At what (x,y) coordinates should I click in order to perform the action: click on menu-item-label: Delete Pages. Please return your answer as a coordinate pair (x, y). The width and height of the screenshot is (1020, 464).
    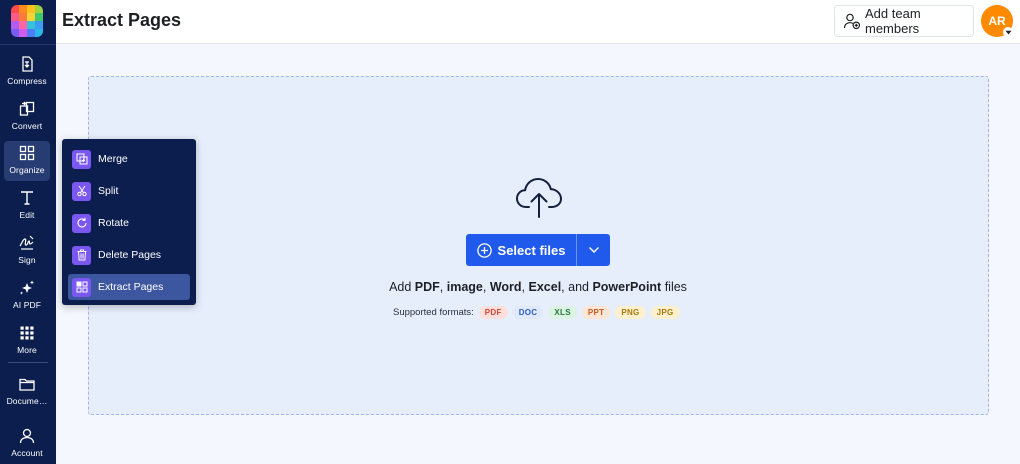
    Looking at the image, I should click on (130, 255).